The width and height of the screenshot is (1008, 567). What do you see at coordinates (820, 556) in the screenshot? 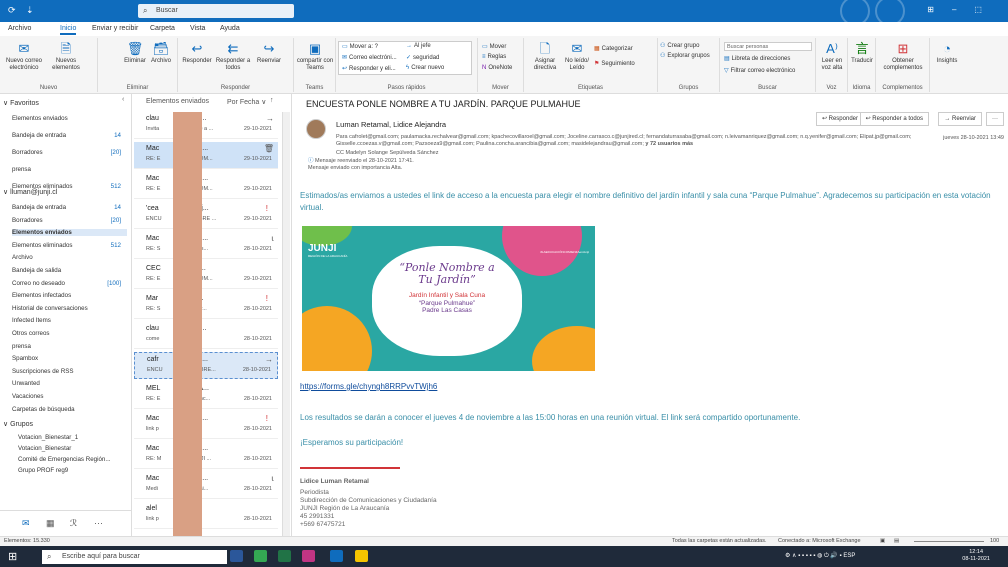
I see `system-tray: ⚙ ∧ ▪ ▪ ▪ ▪ ▪ ◍ ⏻ 🔊 ▪ ESP` at bounding box center [820, 556].